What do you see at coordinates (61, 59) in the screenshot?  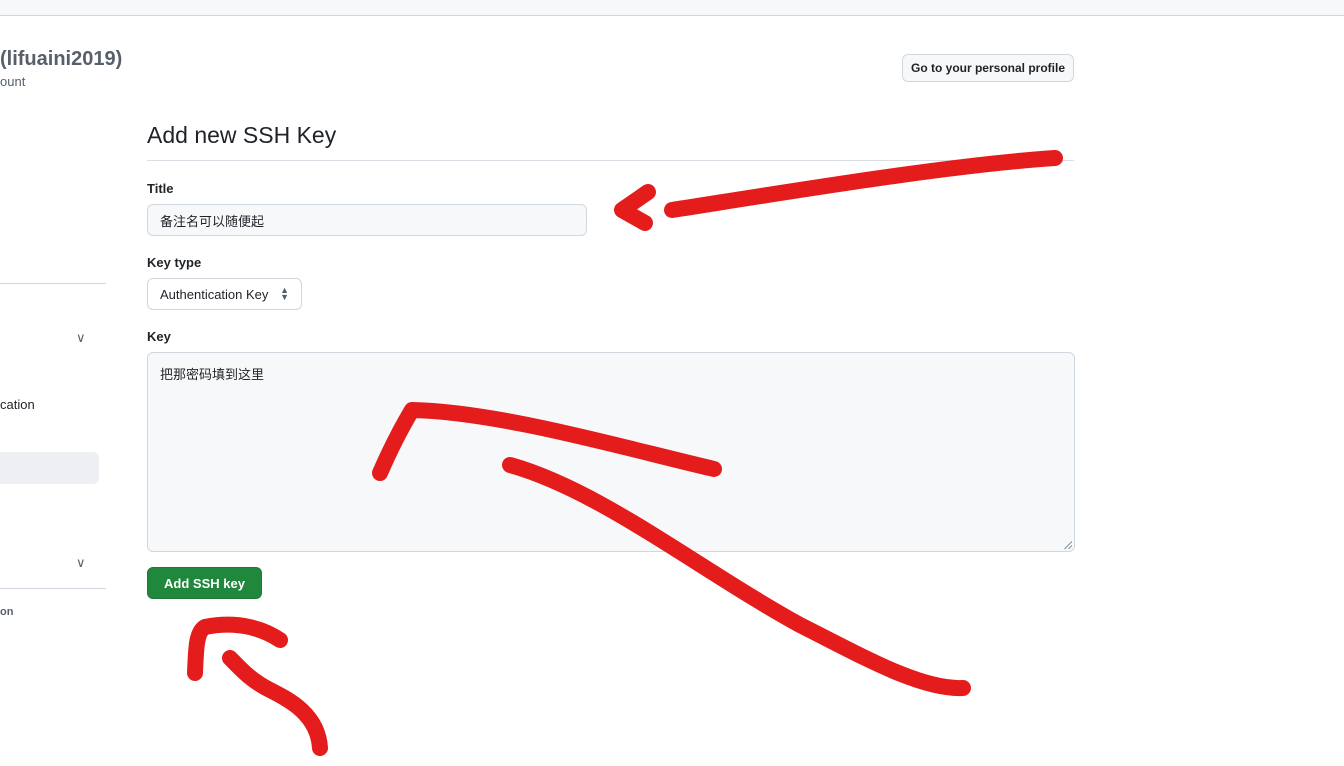 I see `account-name: (lifuaini2019)` at bounding box center [61, 59].